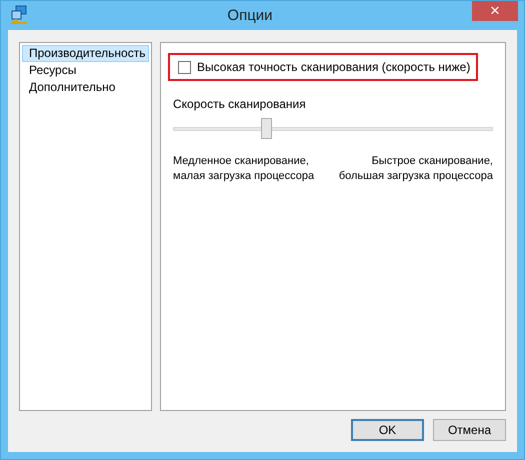  What do you see at coordinates (85, 53) in the screenshot?
I see `sidebar-item: Производительность` at bounding box center [85, 53].